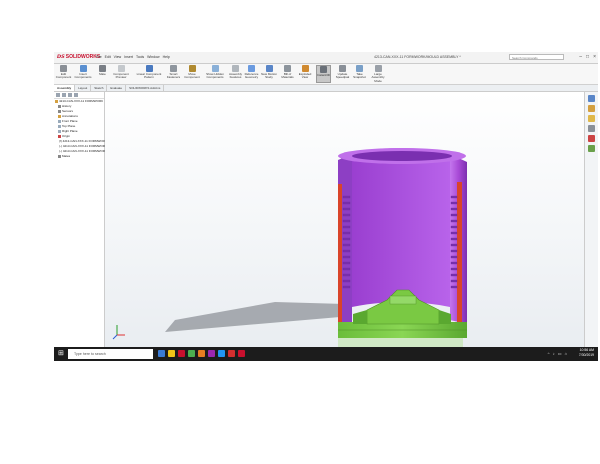 The height and width of the screenshot is (464, 600). I want to click on tab-evaluate: Evaluate, so click(117, 88).